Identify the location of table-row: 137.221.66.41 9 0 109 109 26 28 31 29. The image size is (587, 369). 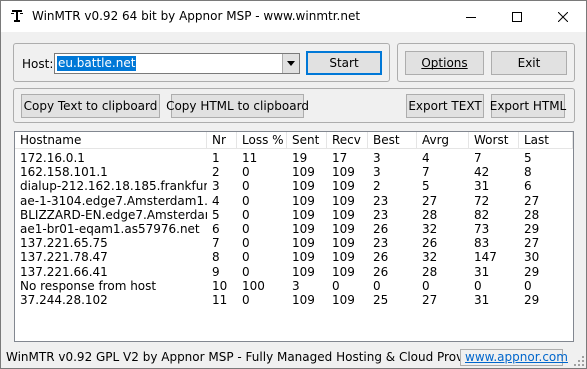
(294, 272).